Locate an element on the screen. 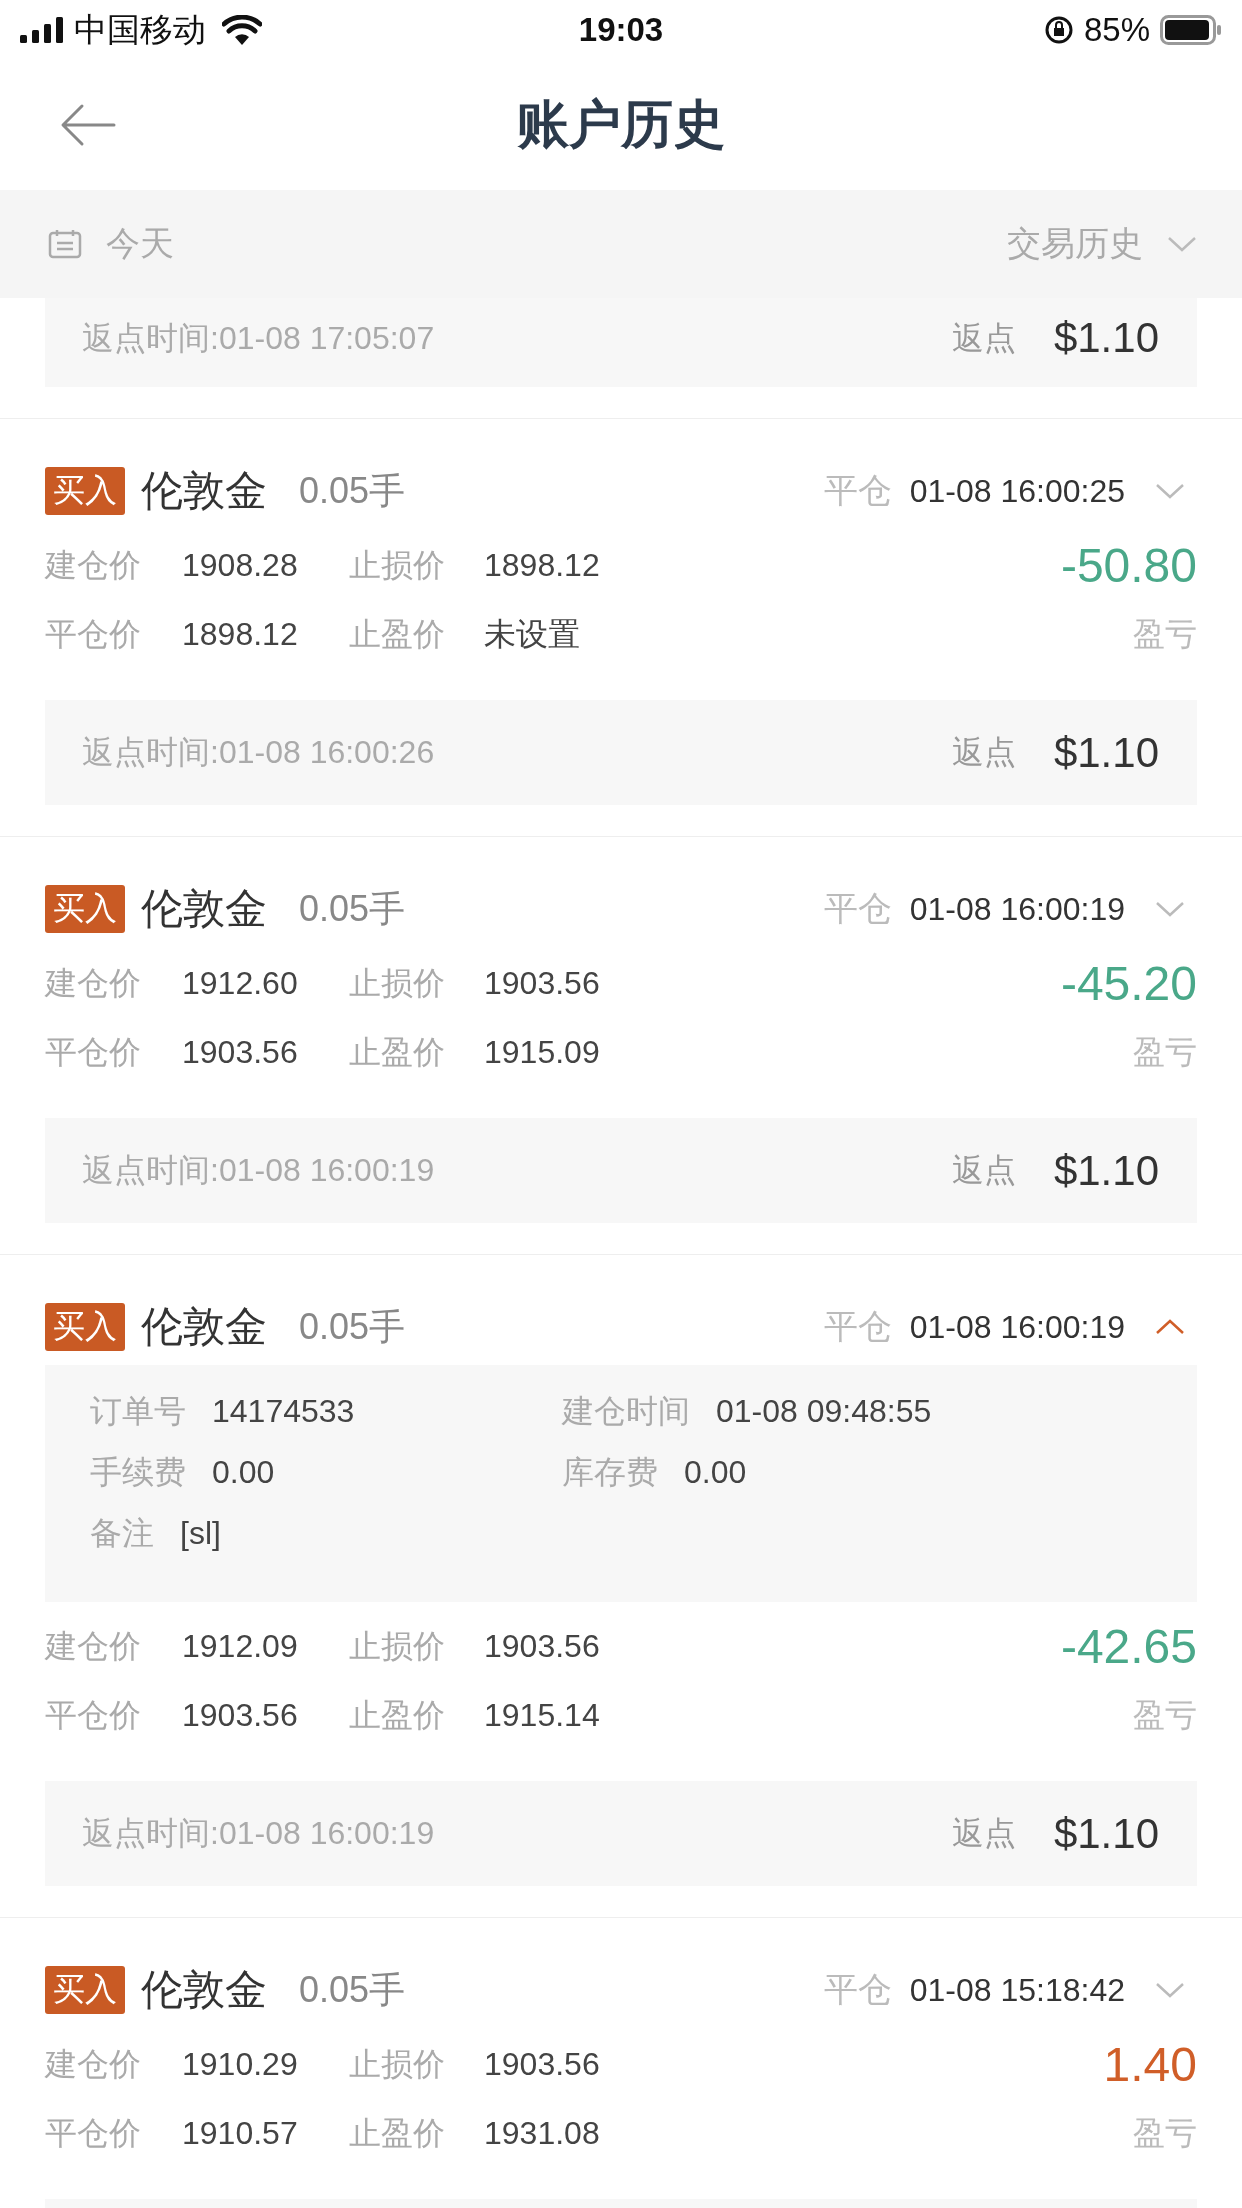 Image resolution: width=1242 pixels, height=2208 pixels. date-filter: 今天 is located at coordinates (140, 244).